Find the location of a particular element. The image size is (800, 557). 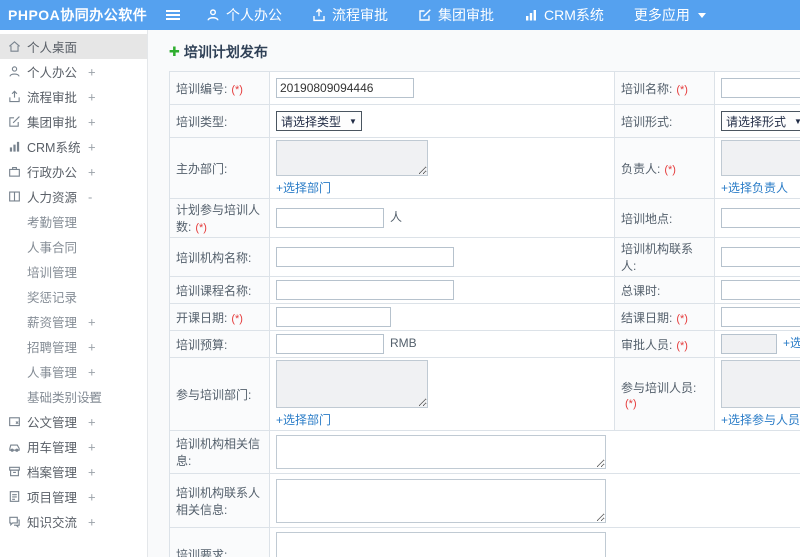

sidebar-item-project-management: 项目管理 + is located at coordinates (73, 496).